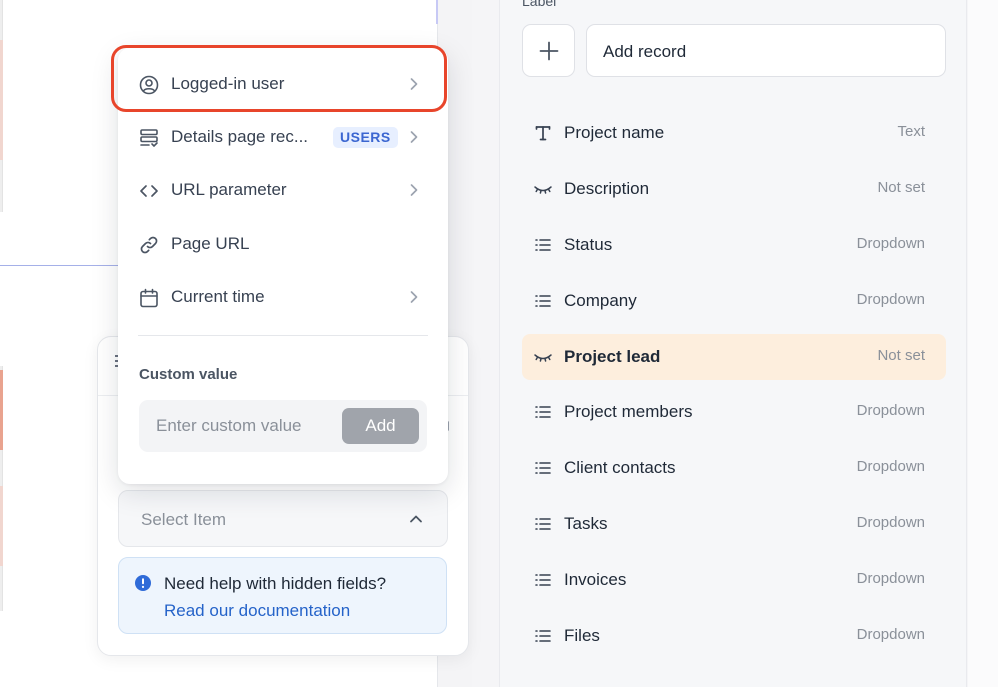  Describe the element at coordinates (257, 611) in the screenshot. I see `documentation-link: Read our documentation` at that location.